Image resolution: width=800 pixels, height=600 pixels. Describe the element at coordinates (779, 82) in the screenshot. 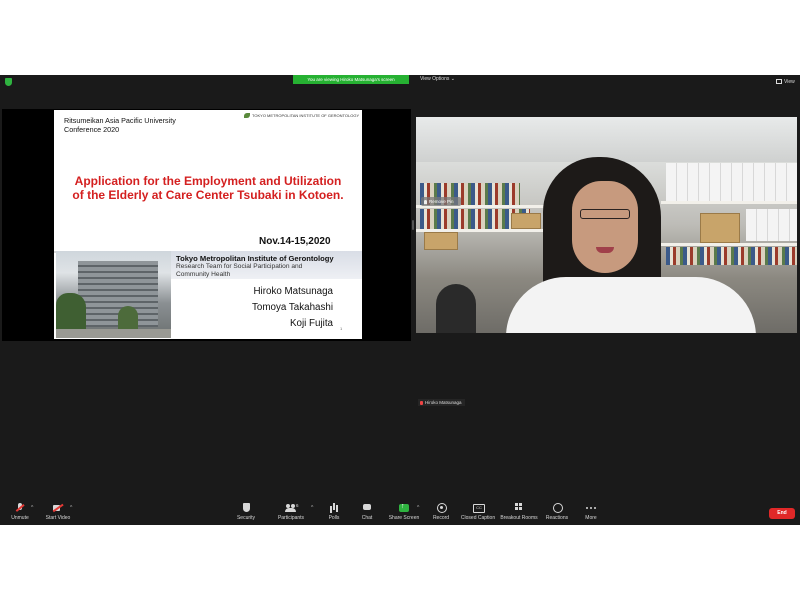

I see `view-grid-icon` at that location.